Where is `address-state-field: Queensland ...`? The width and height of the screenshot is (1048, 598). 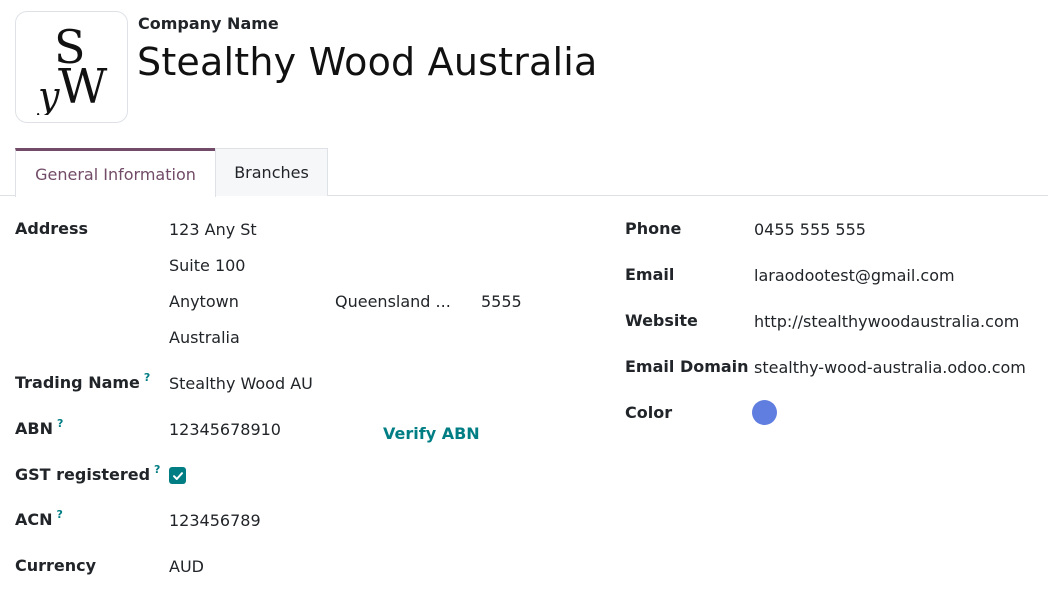
address-state-field: Queensland ... is located at coordinates (393, 301).